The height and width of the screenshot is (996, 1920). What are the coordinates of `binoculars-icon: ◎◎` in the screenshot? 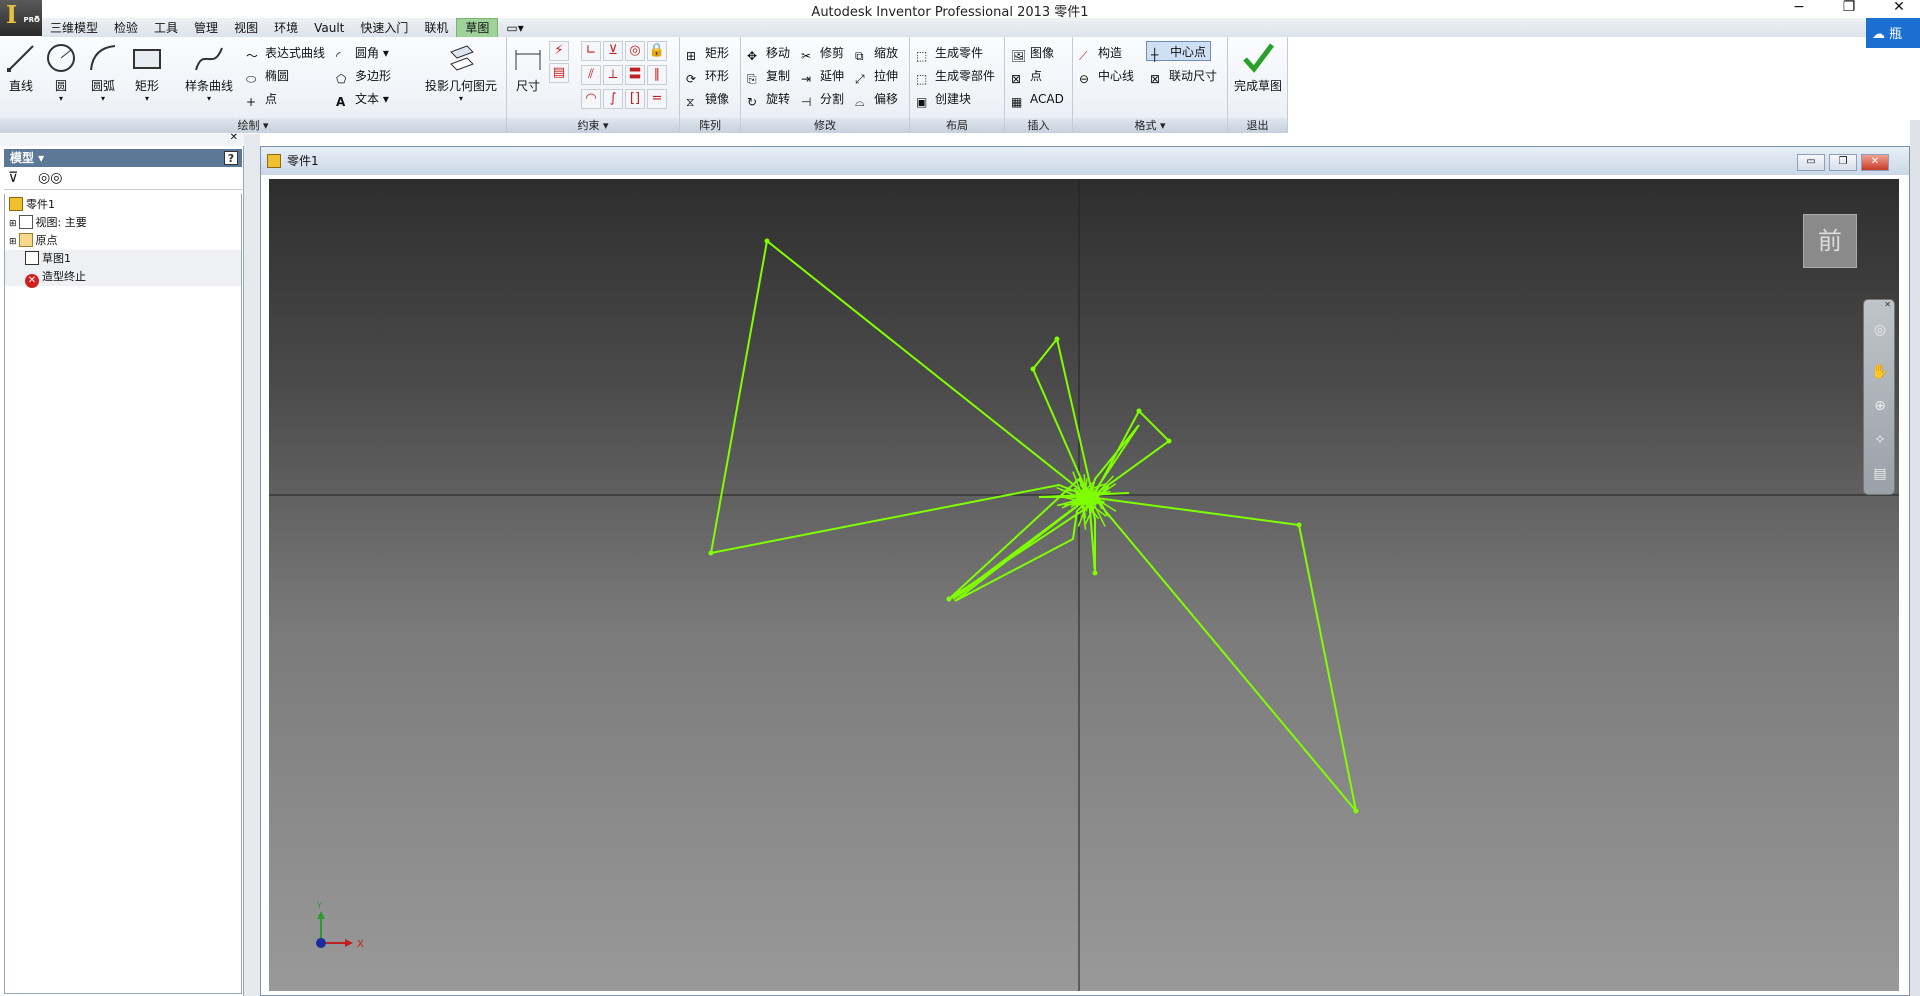 It's located at (50, 178).